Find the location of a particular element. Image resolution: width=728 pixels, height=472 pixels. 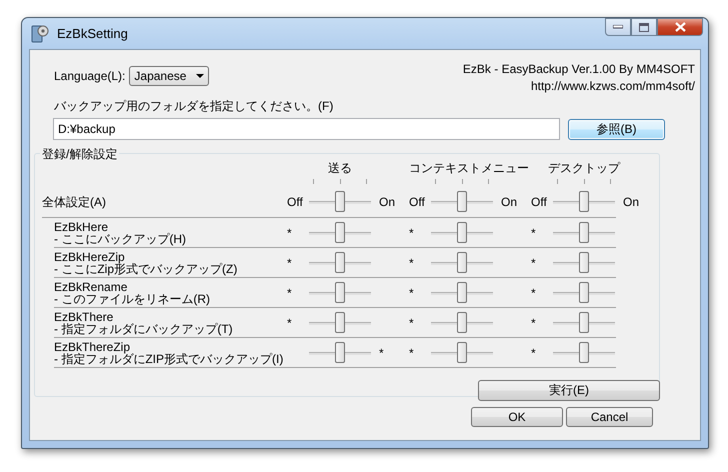

item-name: EzBkHereZip is located at coordinates (90, 256).